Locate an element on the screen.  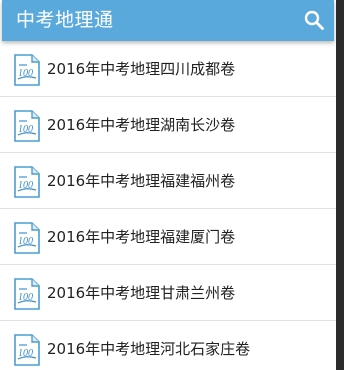
list-item-label: 2016年中考地理湖南长沙卷 is located at coordinates (141, 125).